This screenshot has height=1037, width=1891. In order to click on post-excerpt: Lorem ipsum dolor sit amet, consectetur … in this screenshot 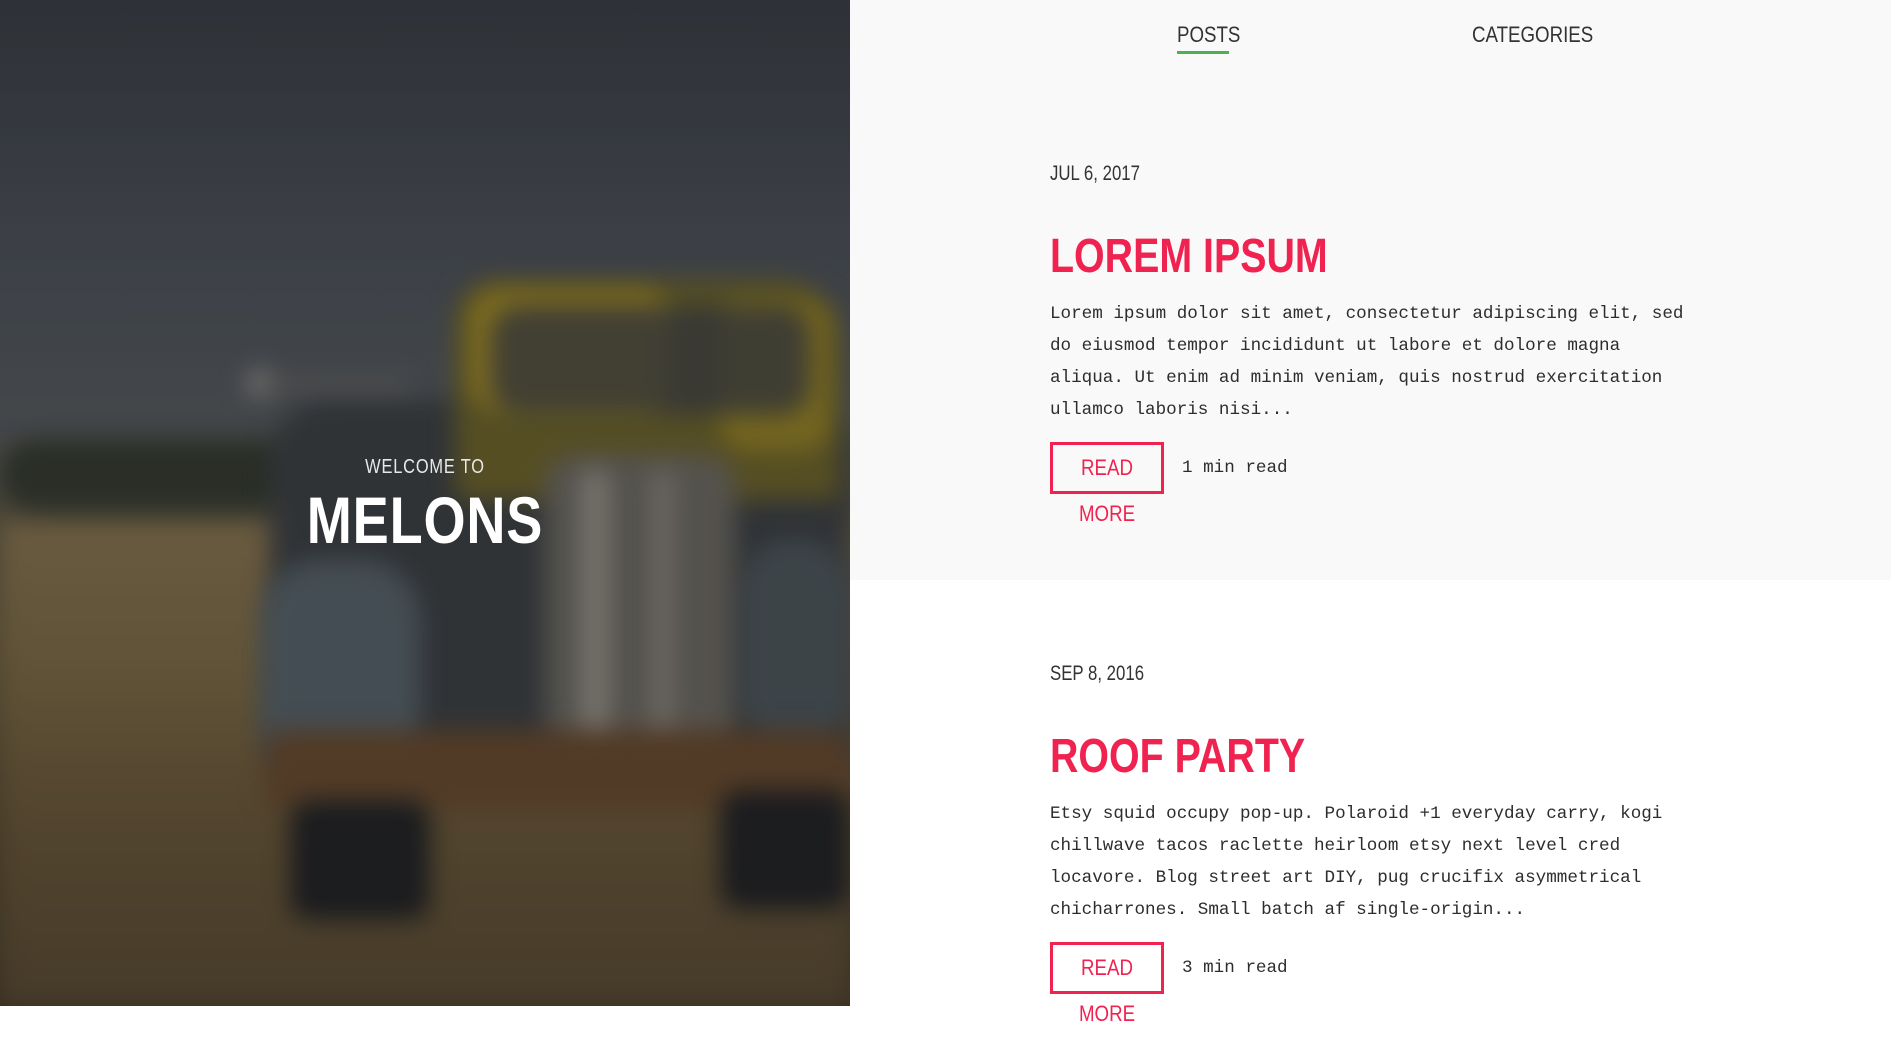, I will do `click(1367, 362)`.